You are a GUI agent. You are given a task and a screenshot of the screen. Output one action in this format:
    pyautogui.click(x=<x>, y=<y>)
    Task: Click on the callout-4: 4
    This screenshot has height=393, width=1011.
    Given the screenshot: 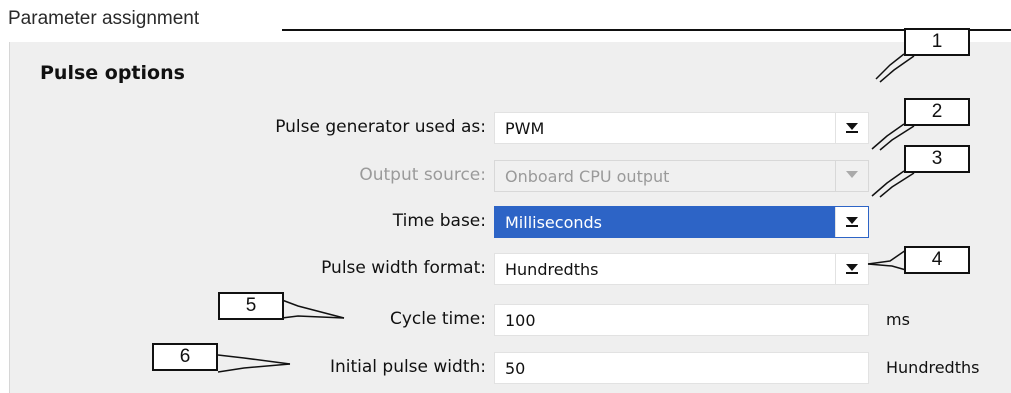 What is the action you would take?
    pyautogui.click(x=937, y=260)
    